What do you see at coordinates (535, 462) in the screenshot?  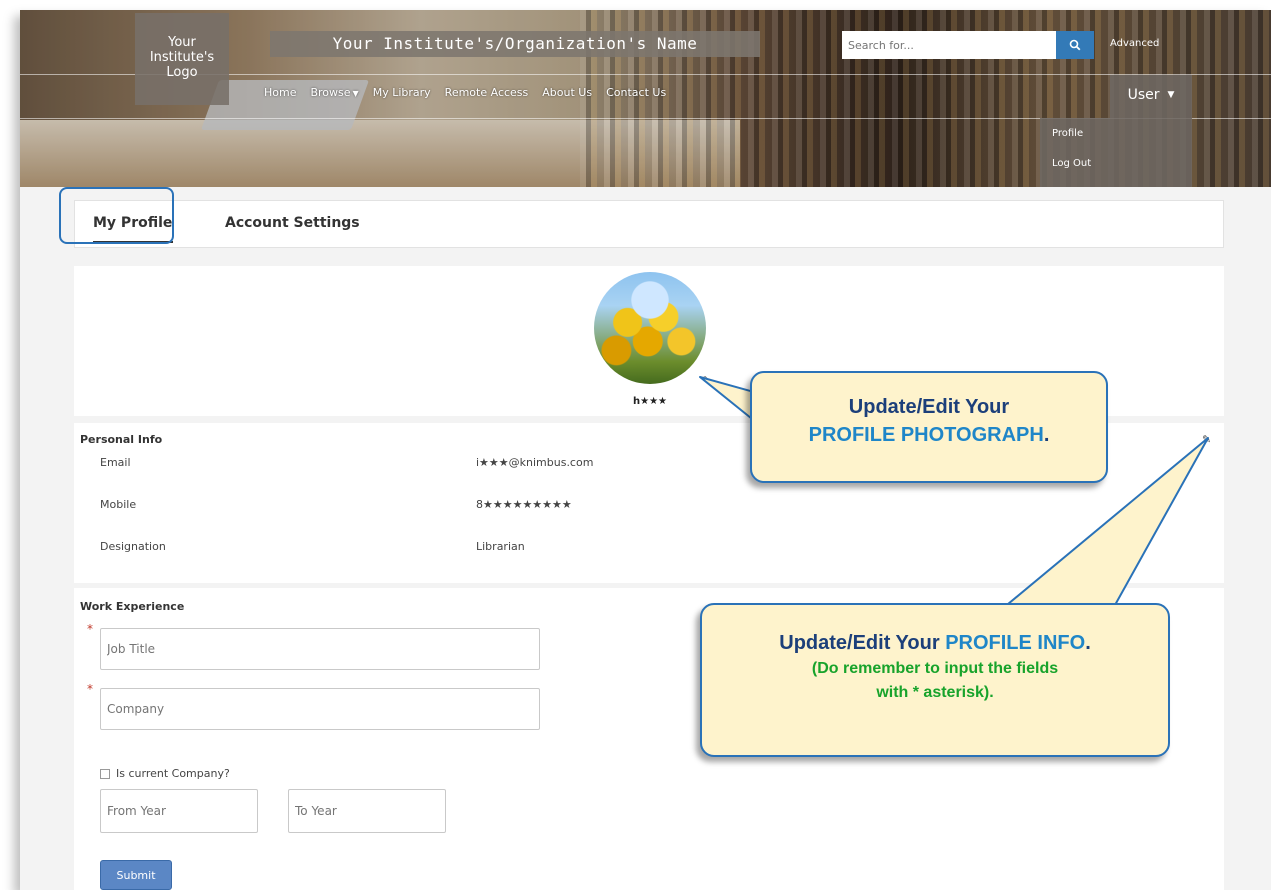 I see `email-value: i★★★@knimbus.com` at bounding box center [535, 462].